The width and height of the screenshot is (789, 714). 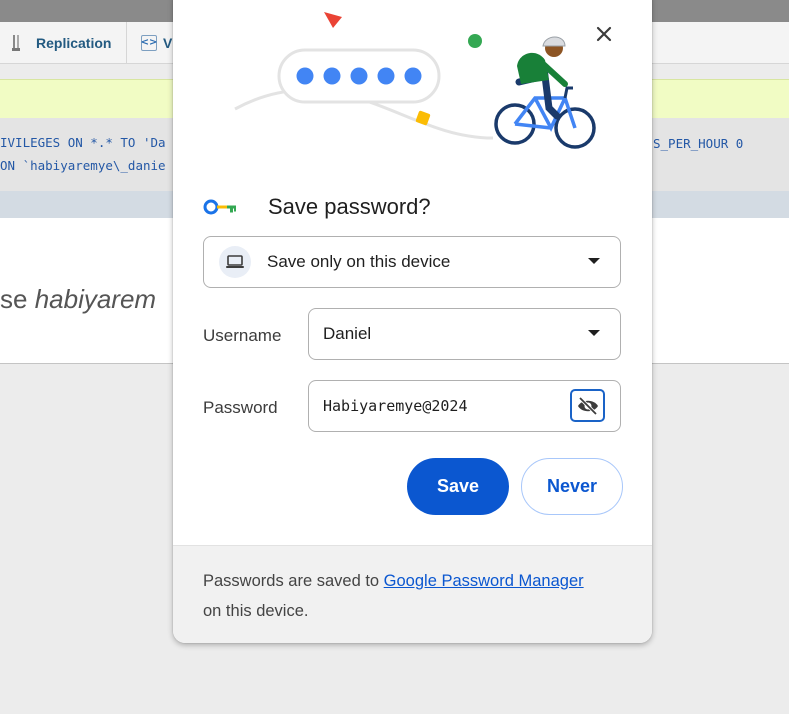 I want to click on database-heading-prefix: se, so click(x=17, y=299).